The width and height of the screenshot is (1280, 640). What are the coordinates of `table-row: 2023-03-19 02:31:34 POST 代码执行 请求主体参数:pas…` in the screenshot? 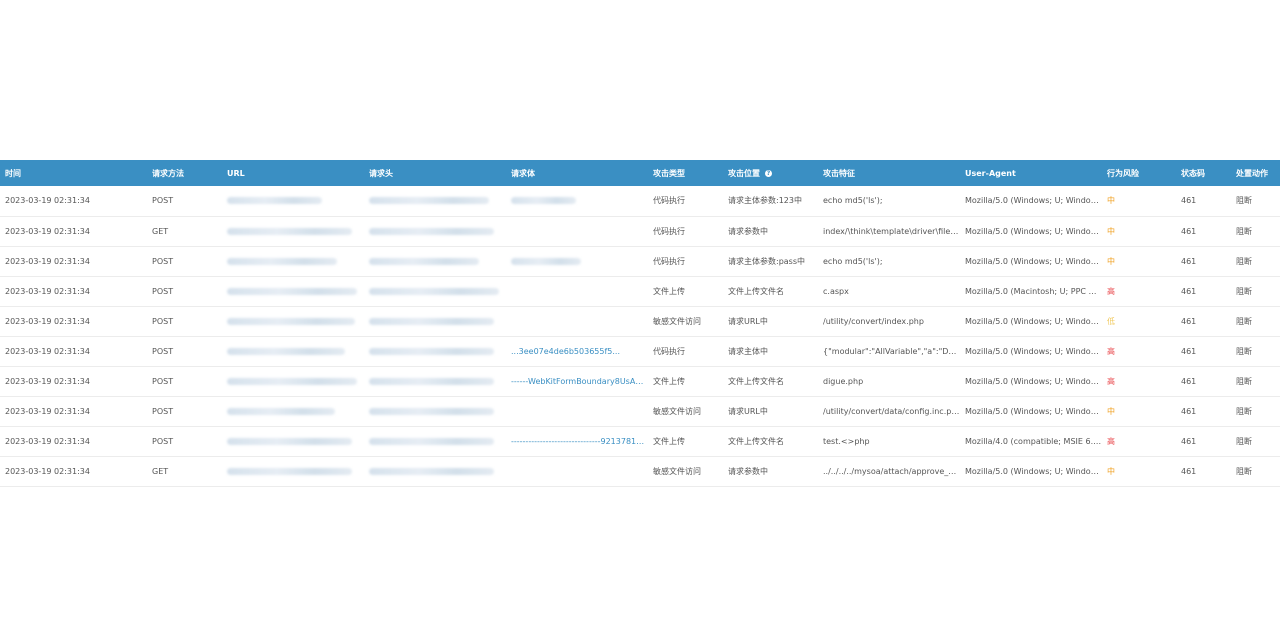 It's located at (640, 261).